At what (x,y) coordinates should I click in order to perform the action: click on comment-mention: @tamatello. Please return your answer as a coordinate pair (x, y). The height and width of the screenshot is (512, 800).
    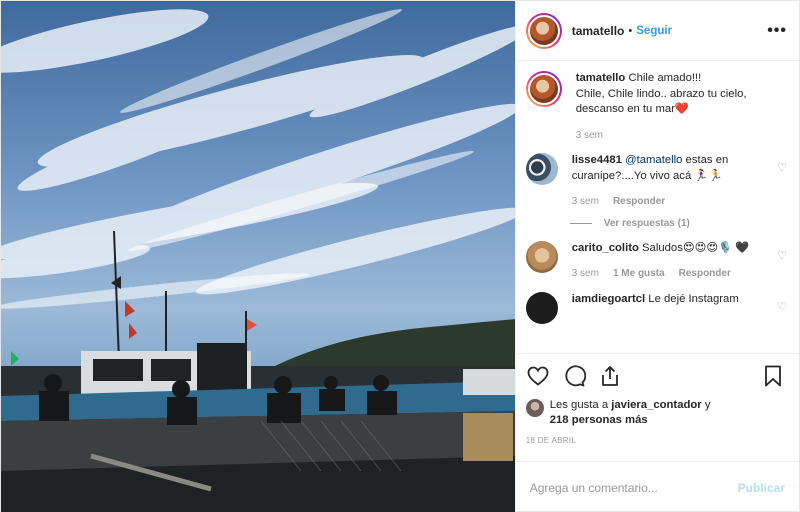
    Looking at the image, I should click on (653, 160).